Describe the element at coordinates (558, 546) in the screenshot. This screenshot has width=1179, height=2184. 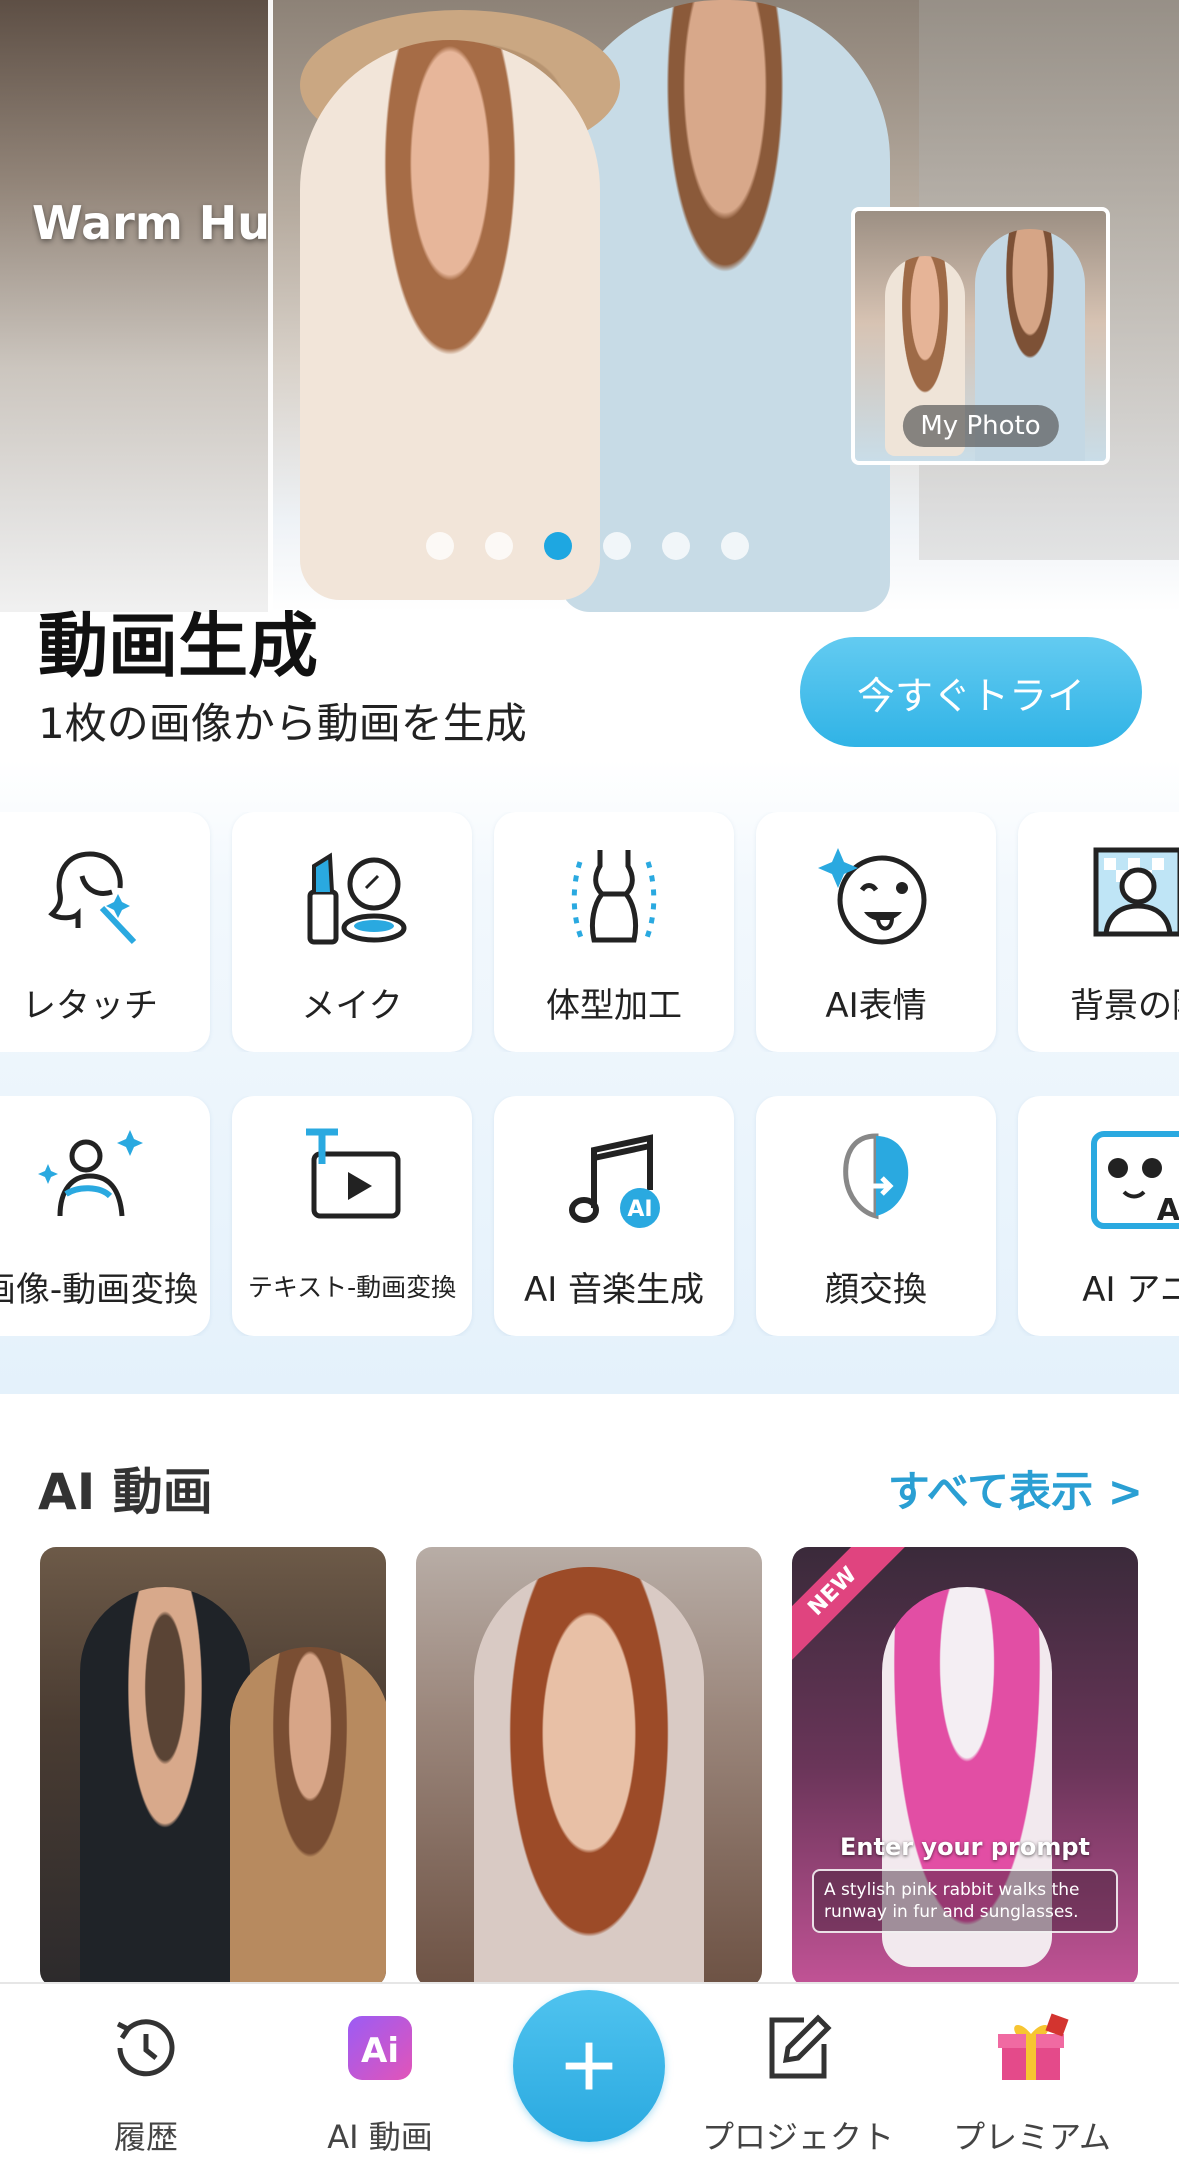
I see `carousel-dot-active` at that location.